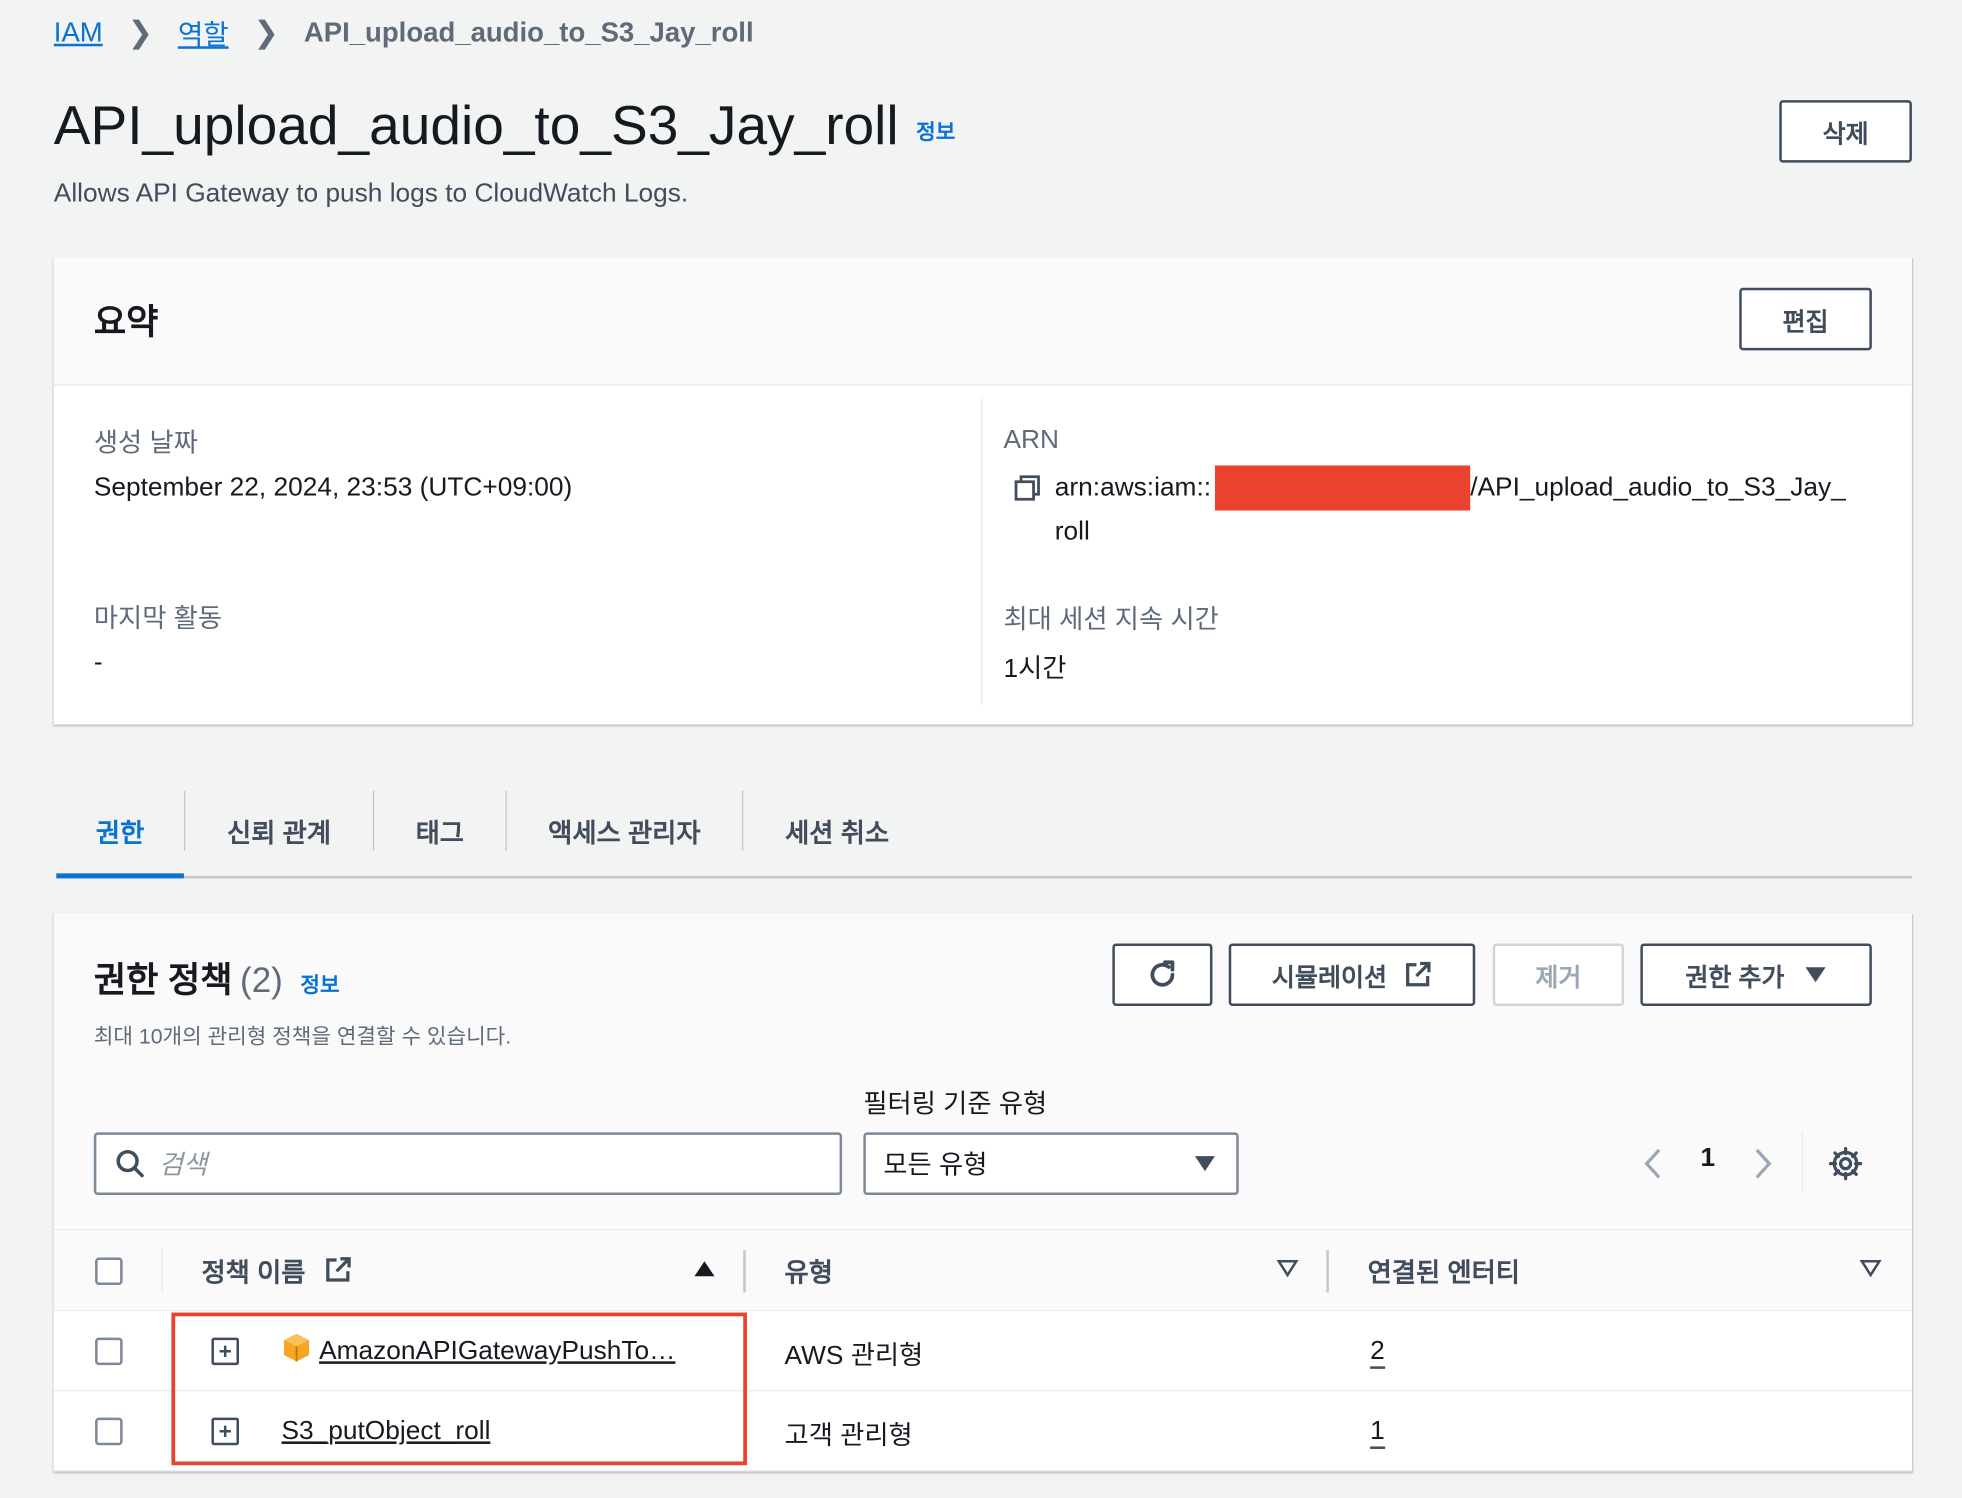 This screenshot has height=1498, width=1962. I want to click on tab-permissions: 권한, so click(120, 833).